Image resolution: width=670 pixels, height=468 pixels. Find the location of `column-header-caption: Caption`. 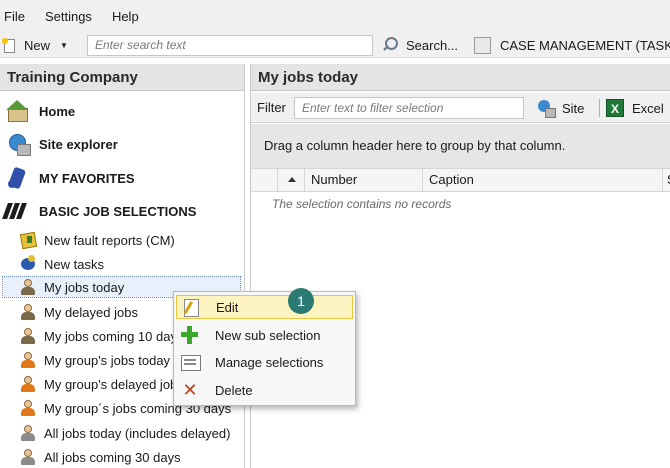

column-header-caption: Caption is located at coordinates (542, 180).